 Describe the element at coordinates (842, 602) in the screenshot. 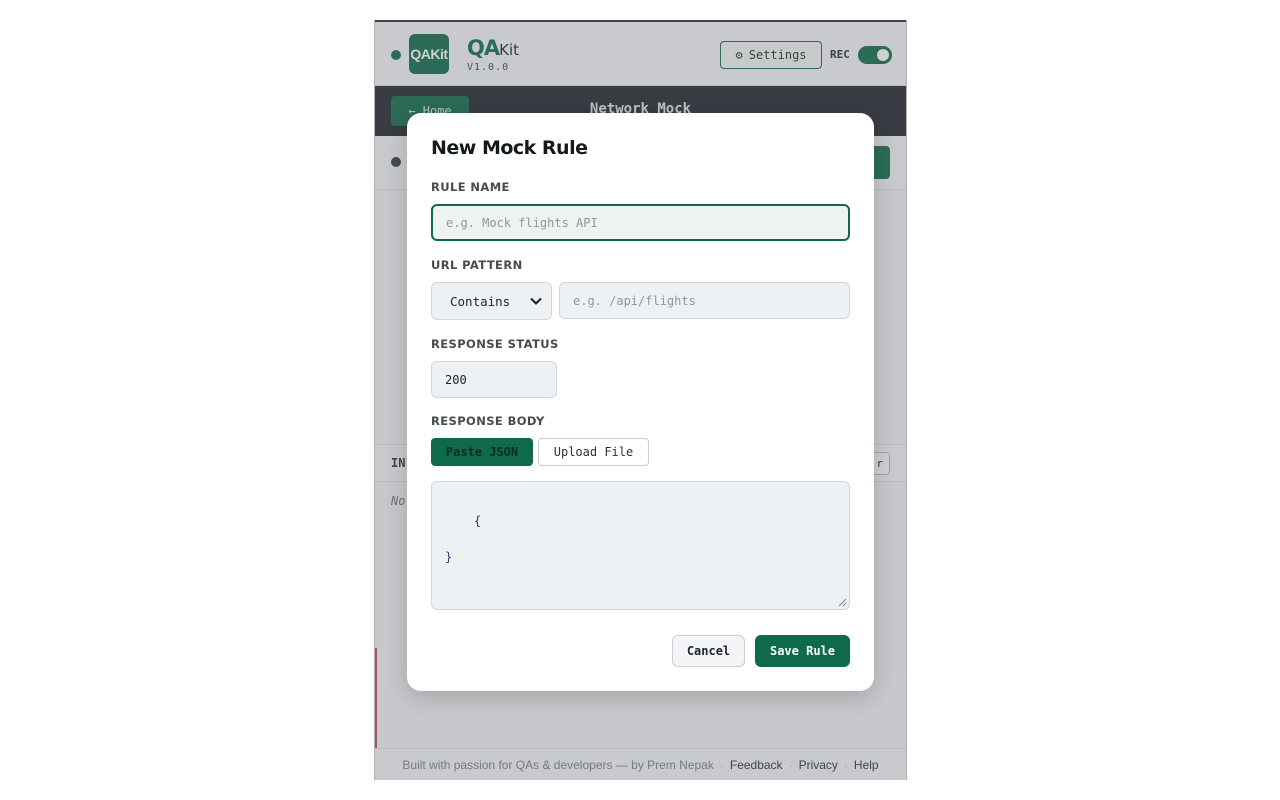

I see `resize-grip-icon` at that location.